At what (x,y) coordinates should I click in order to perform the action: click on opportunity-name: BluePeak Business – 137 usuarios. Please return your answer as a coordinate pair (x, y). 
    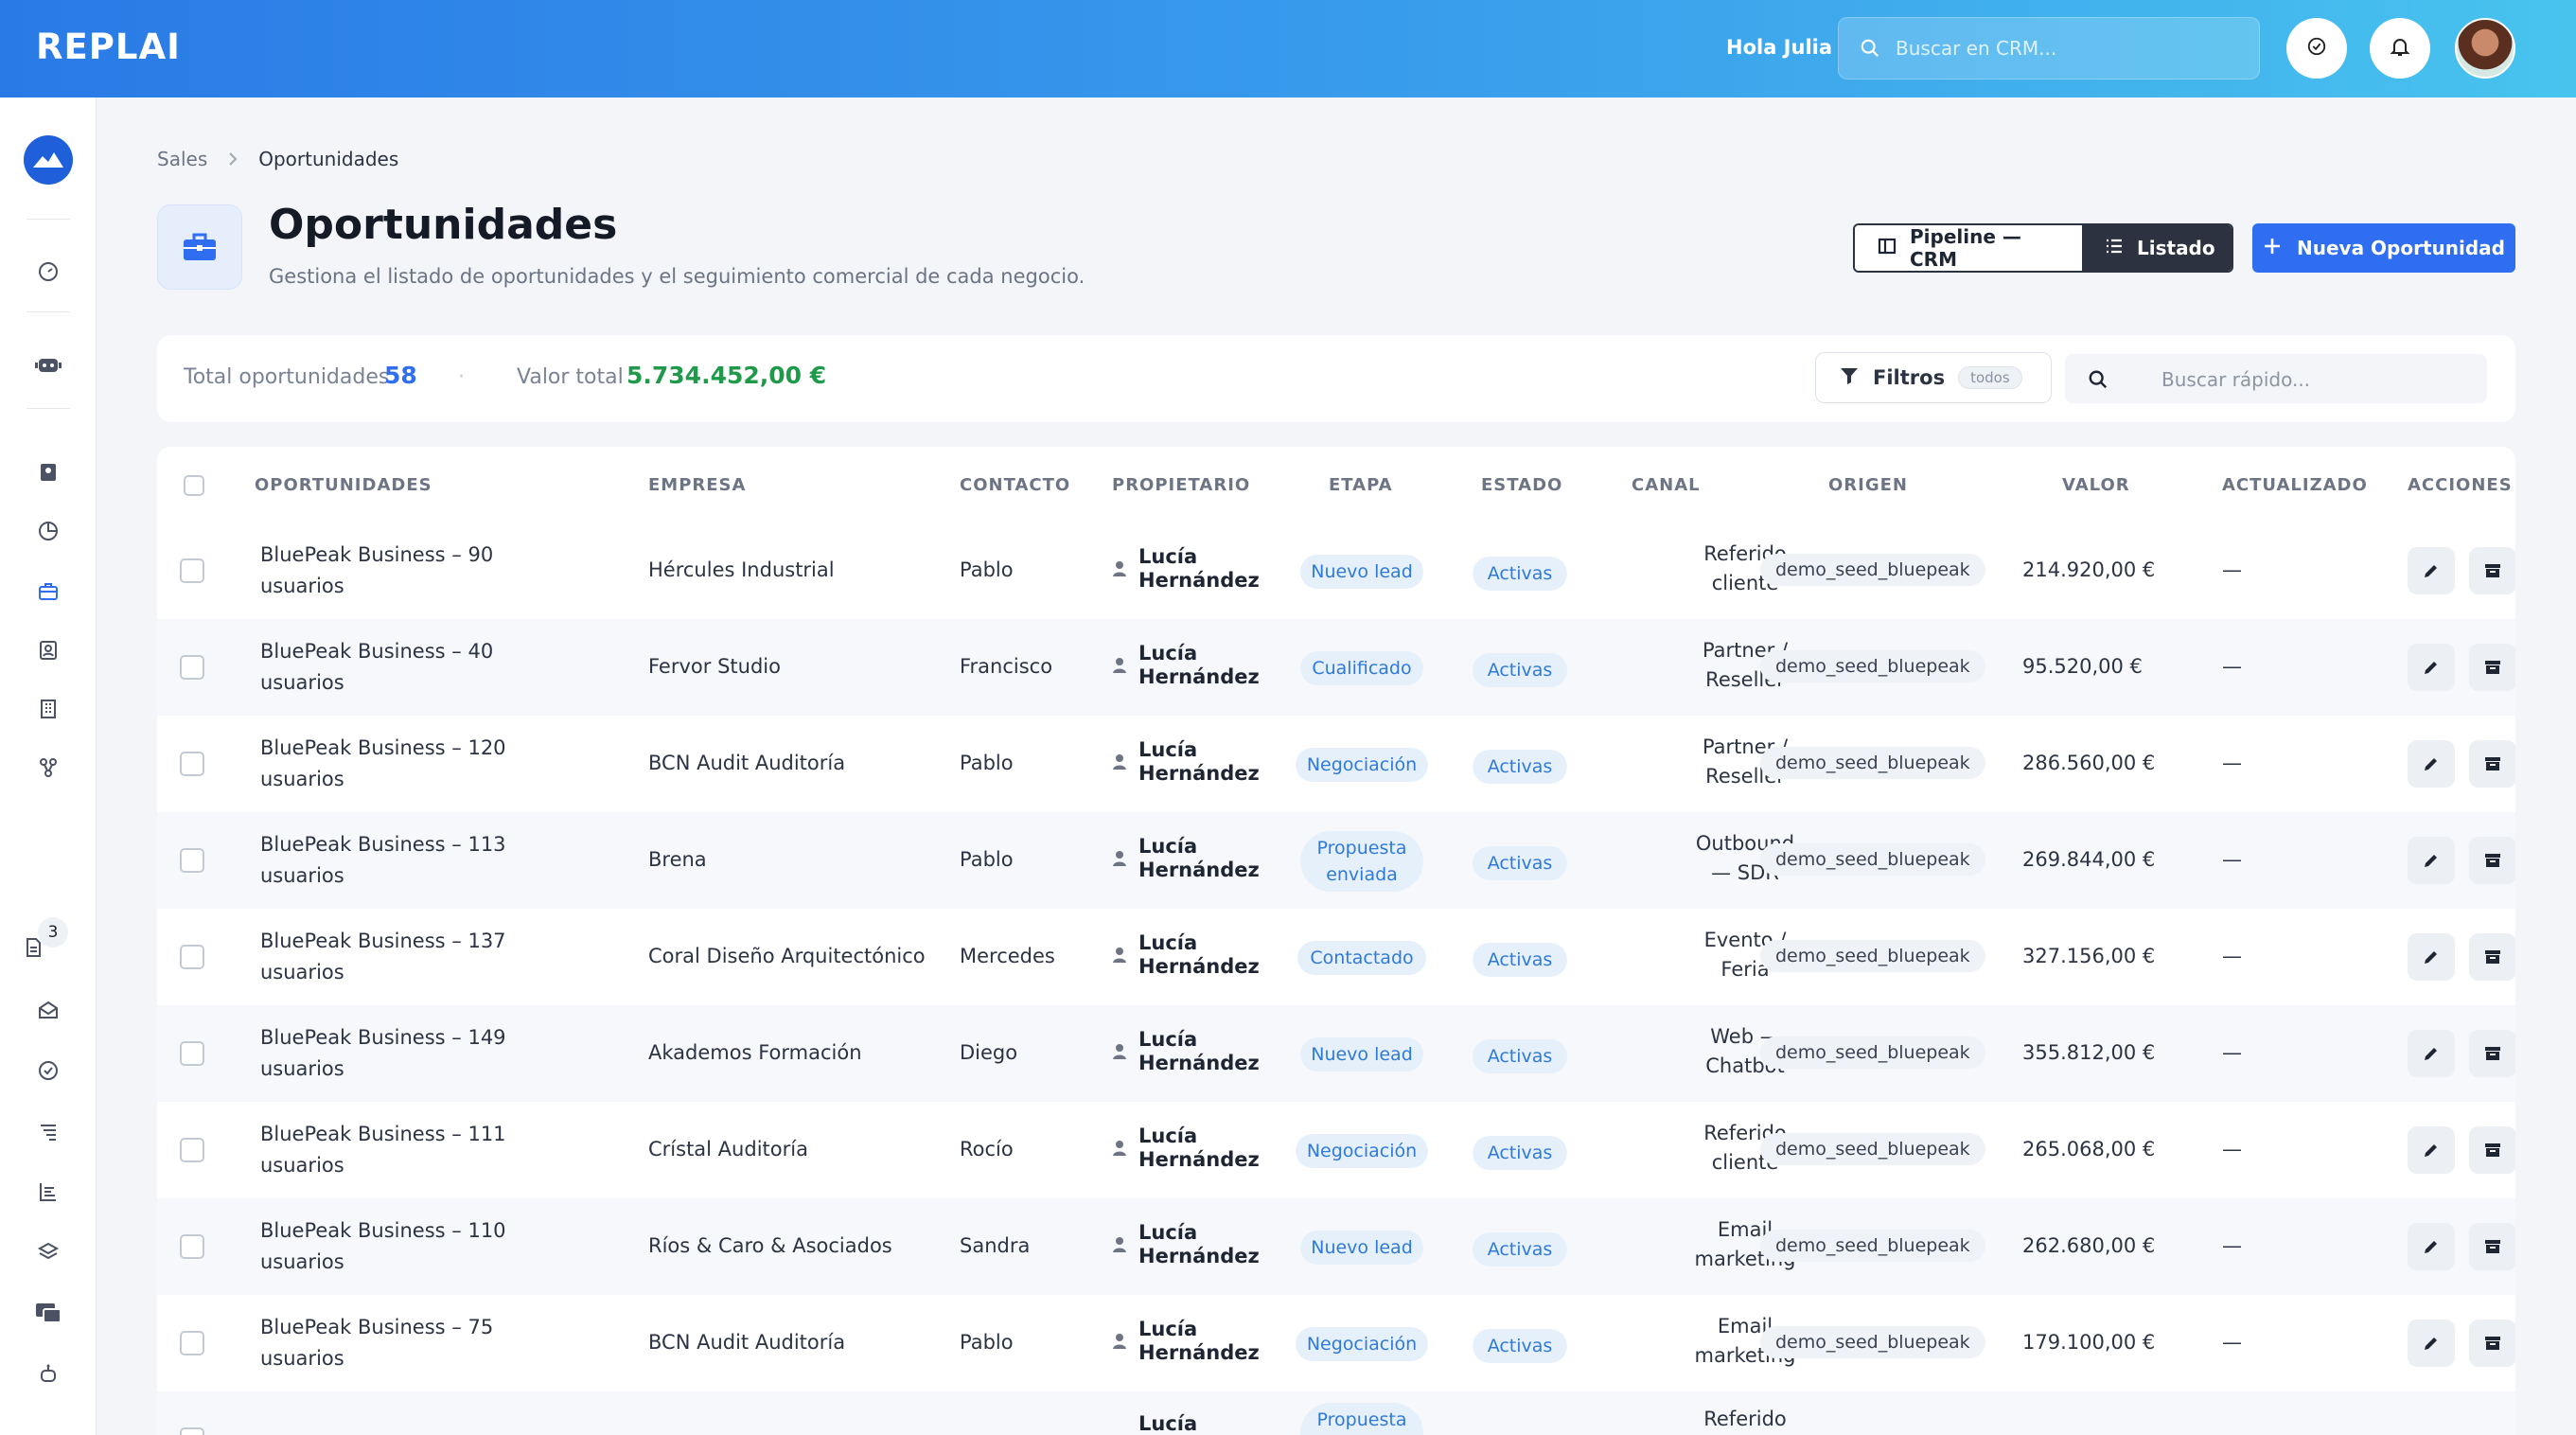
    Looking at the image, I should click on (383, 957).